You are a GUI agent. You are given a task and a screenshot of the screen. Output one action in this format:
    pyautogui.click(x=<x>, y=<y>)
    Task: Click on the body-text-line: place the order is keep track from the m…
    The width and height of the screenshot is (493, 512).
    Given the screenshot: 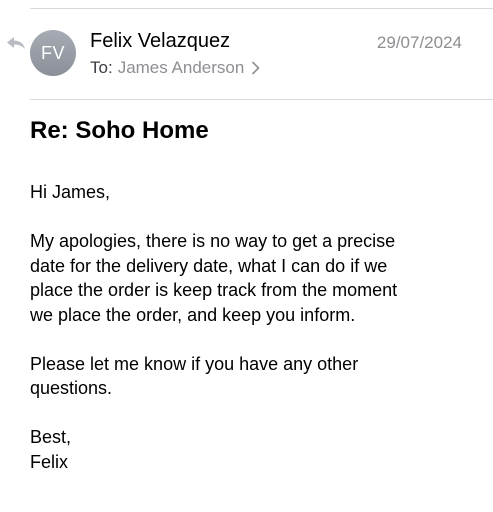 What is the action you would take?
    pyautogui.click(x=214, y=290)
    